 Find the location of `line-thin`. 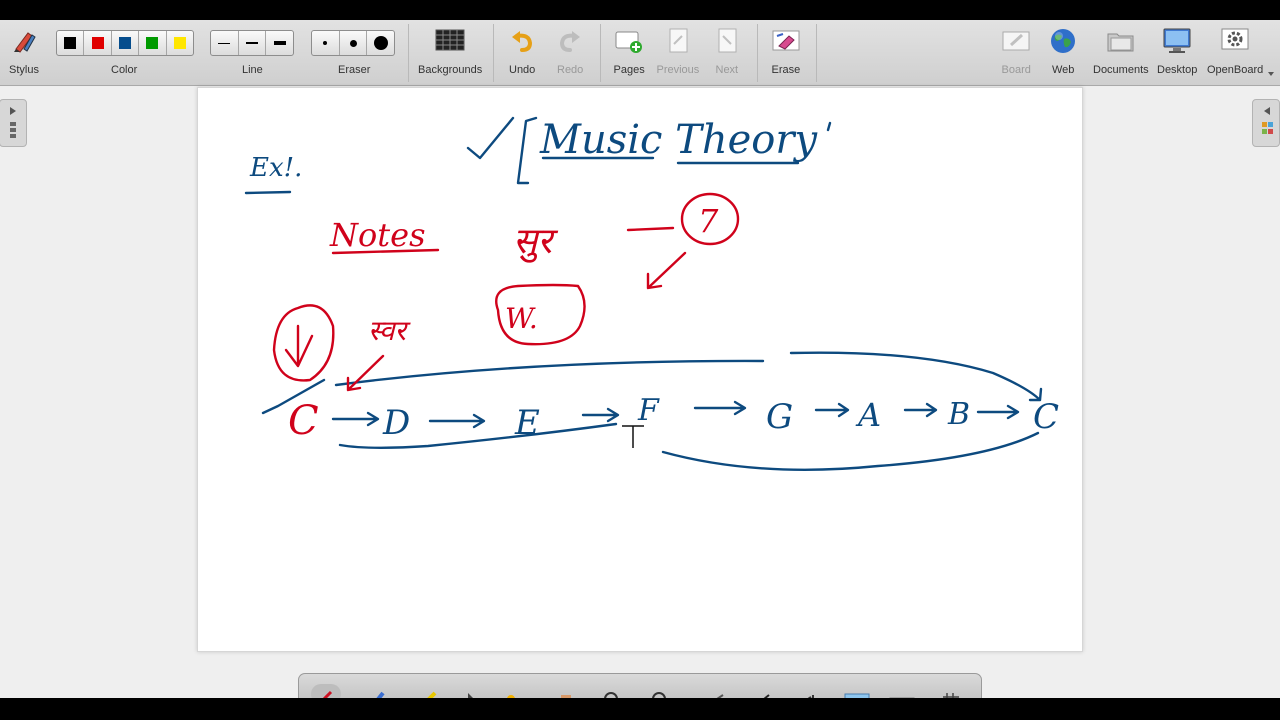

line-thin is located at coordinates (225, 43).